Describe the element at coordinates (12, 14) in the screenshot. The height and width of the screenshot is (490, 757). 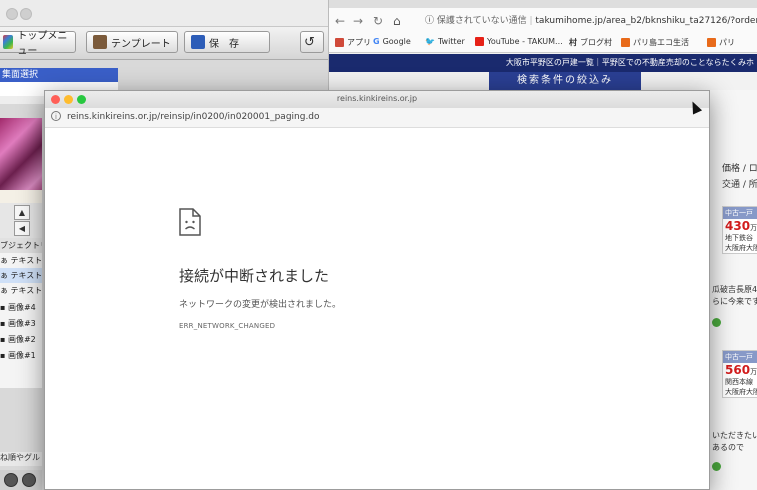
I see `close-window-button` at that location.